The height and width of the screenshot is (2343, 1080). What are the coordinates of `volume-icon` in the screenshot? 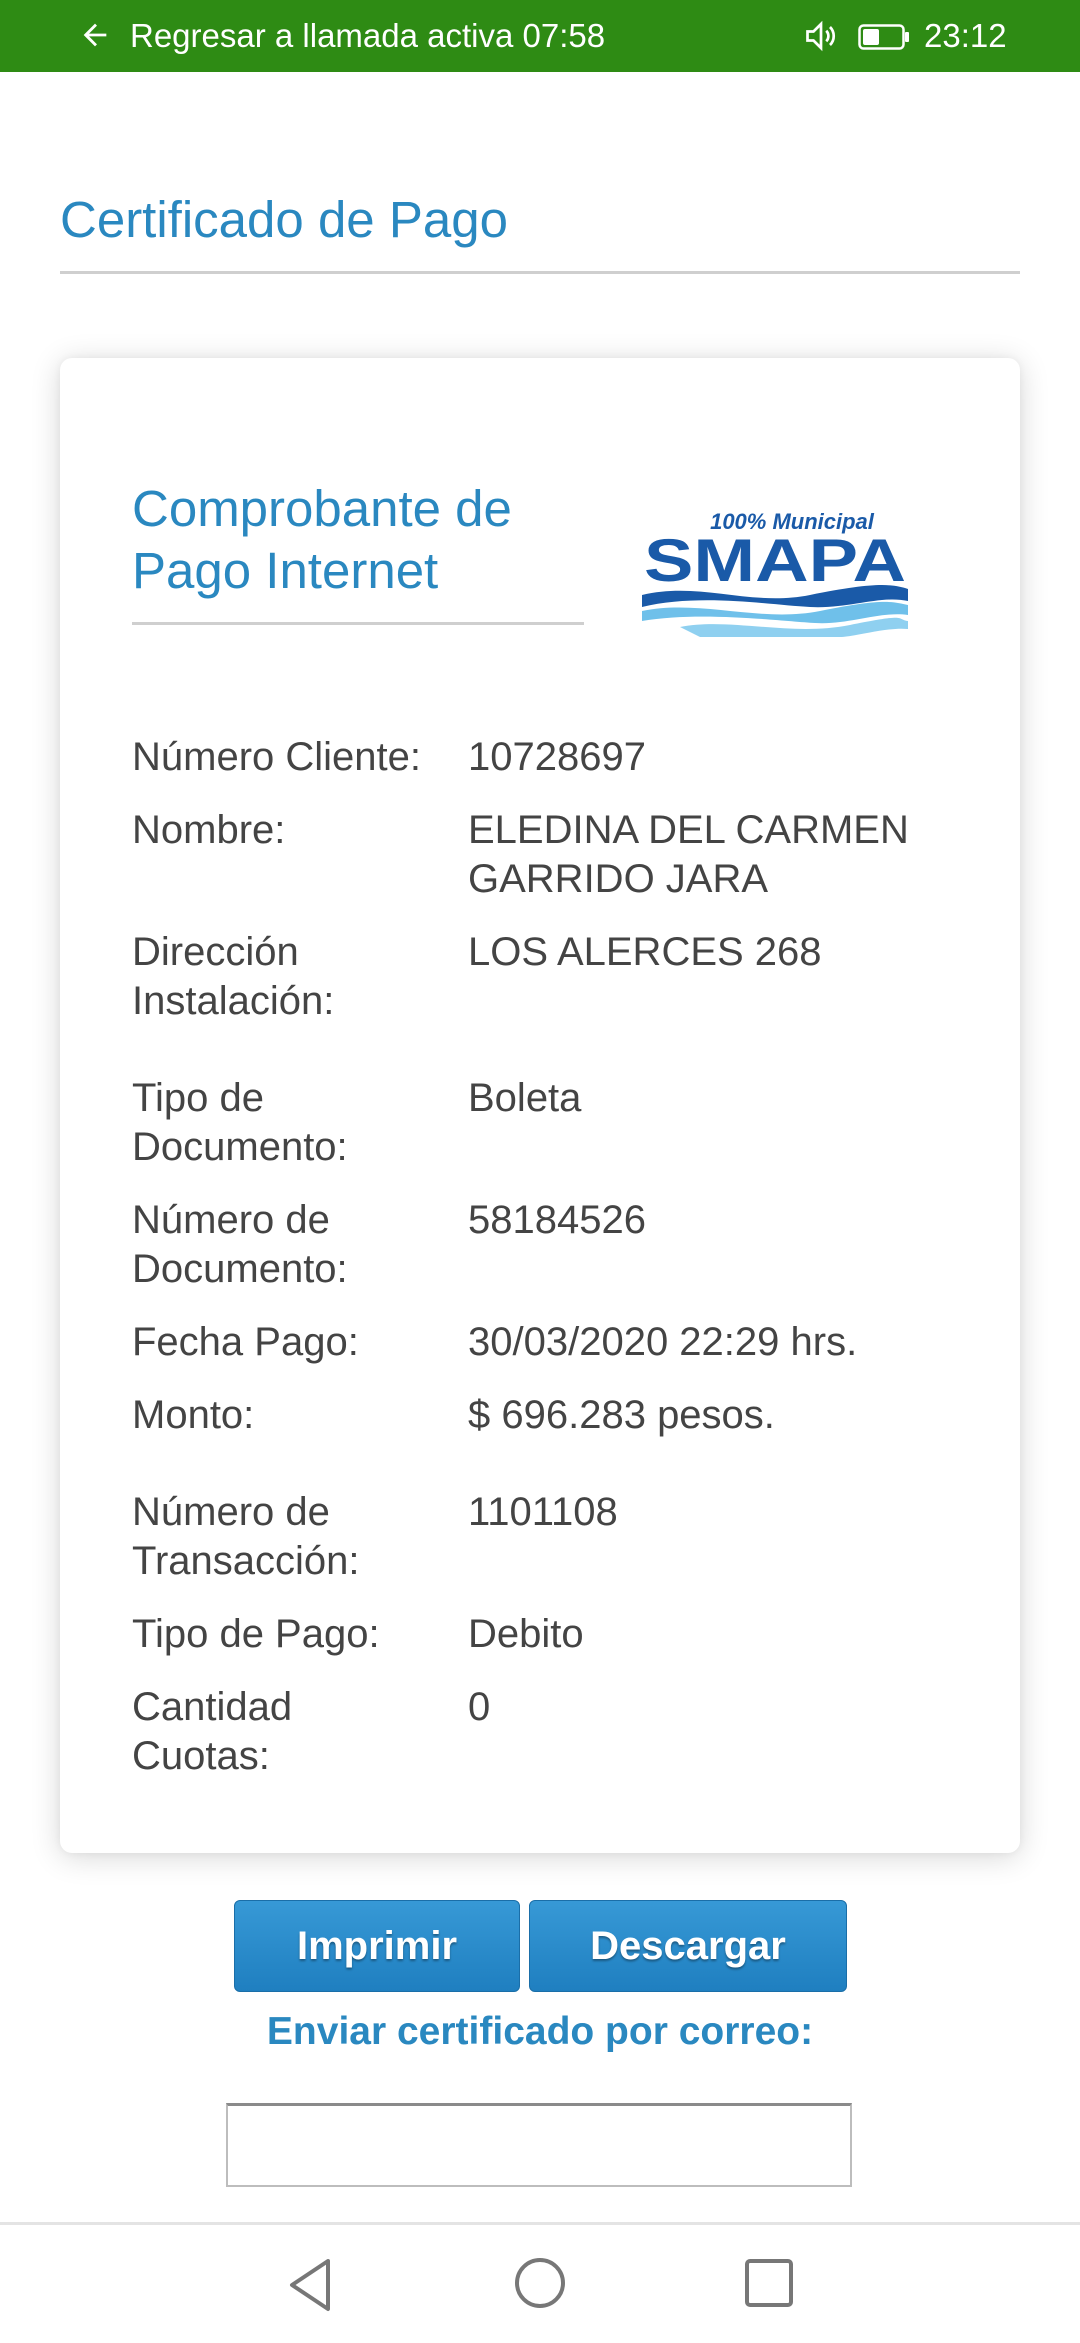 It's located at (820, 36).